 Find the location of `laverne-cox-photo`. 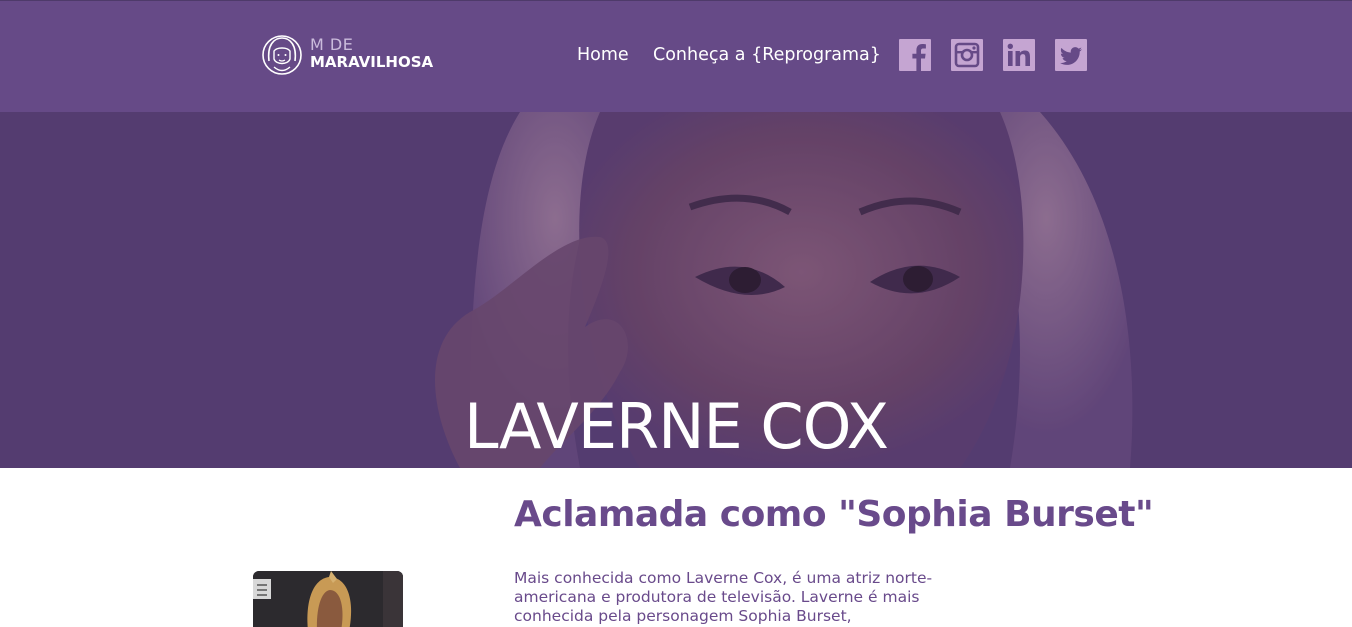

laverne-cox-photo is located at coordinates (328, 599).